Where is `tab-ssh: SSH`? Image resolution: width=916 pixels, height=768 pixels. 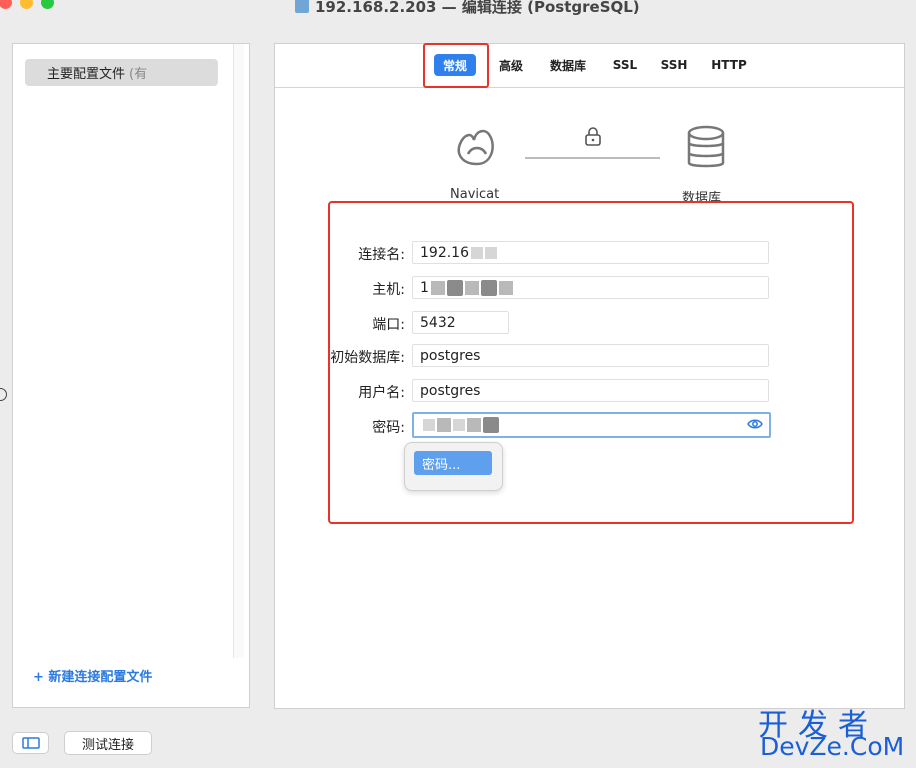
tab-ssh: SSH is located at coordinates (674, 65).